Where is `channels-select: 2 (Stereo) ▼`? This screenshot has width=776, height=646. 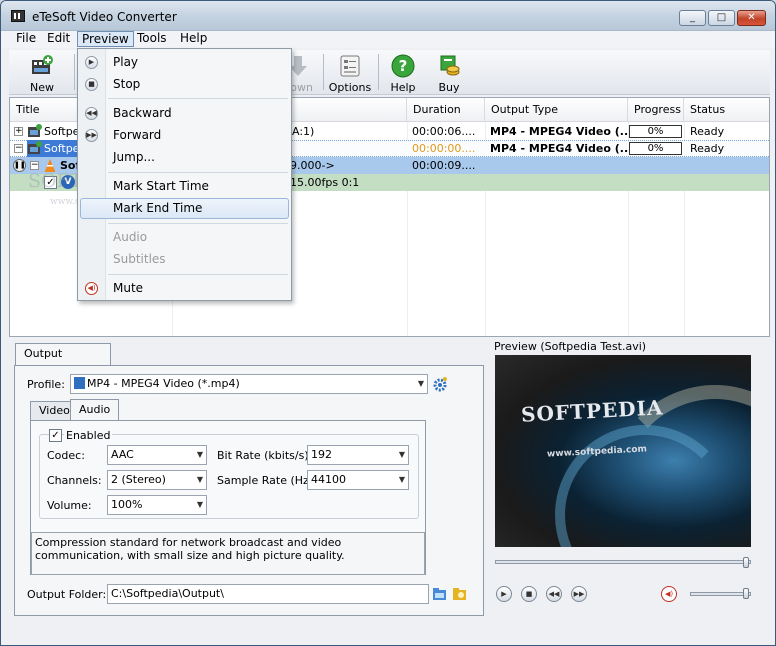 channels-select: 2 (Stereo) ▼ is located at coordinates (157, 480).